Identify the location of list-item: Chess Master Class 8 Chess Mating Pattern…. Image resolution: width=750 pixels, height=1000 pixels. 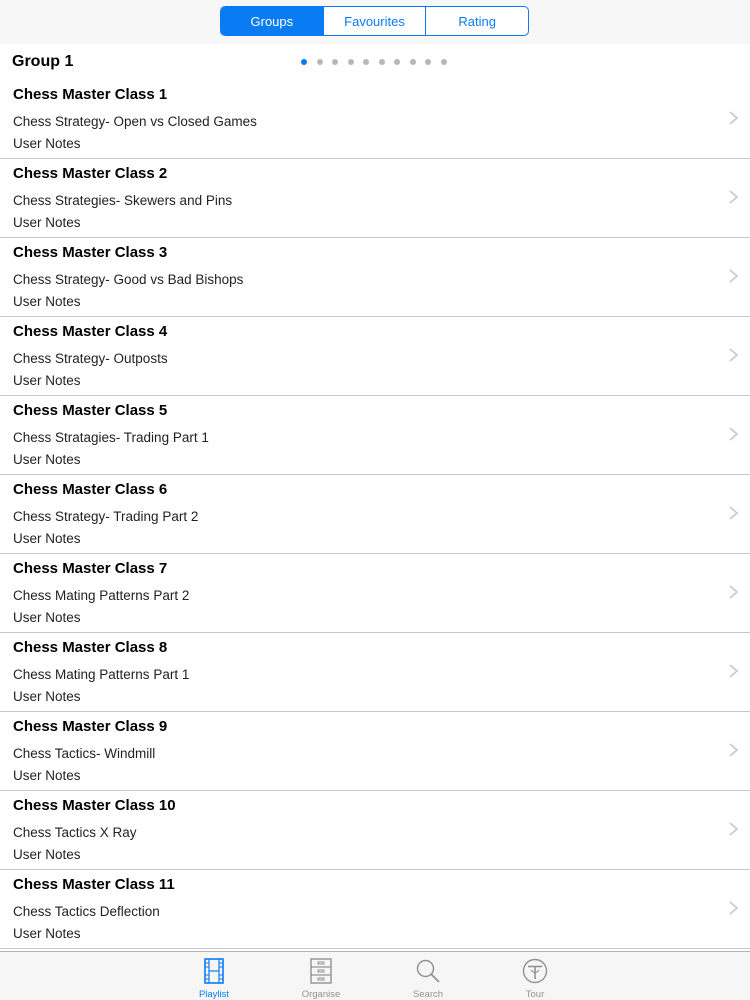
(375, 672).